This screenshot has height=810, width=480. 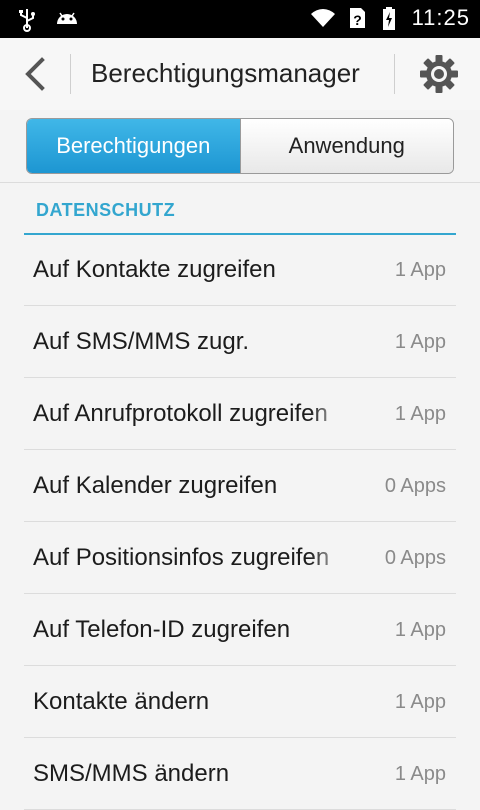 I want to click on list-item-label: Auf Anrufprotokoll zugreifen, so click(x=180, y=413).